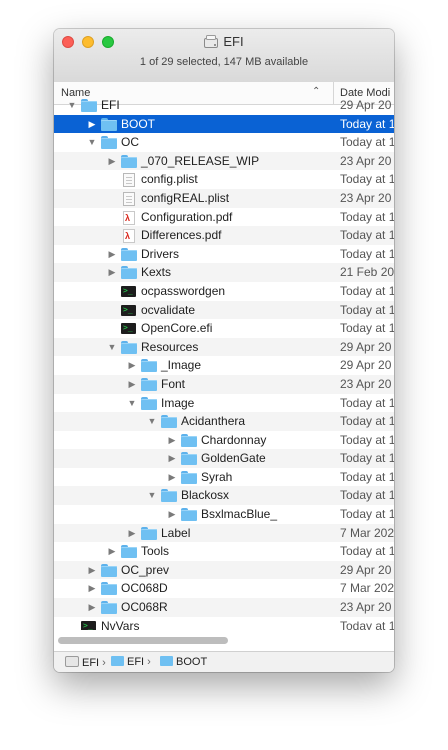 The height and width of the screenshot is (750, 448). Describe the element at coordinates (156, 272) in the screenshot. I see `file-name: Kexts` at that location.